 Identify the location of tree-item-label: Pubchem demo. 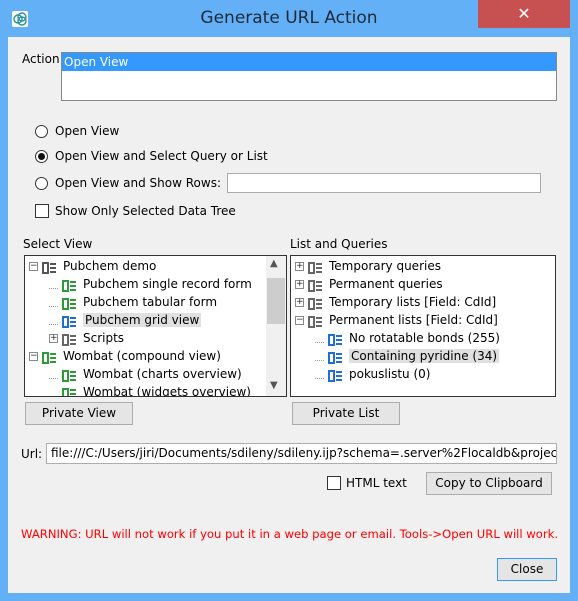
(110, 266).